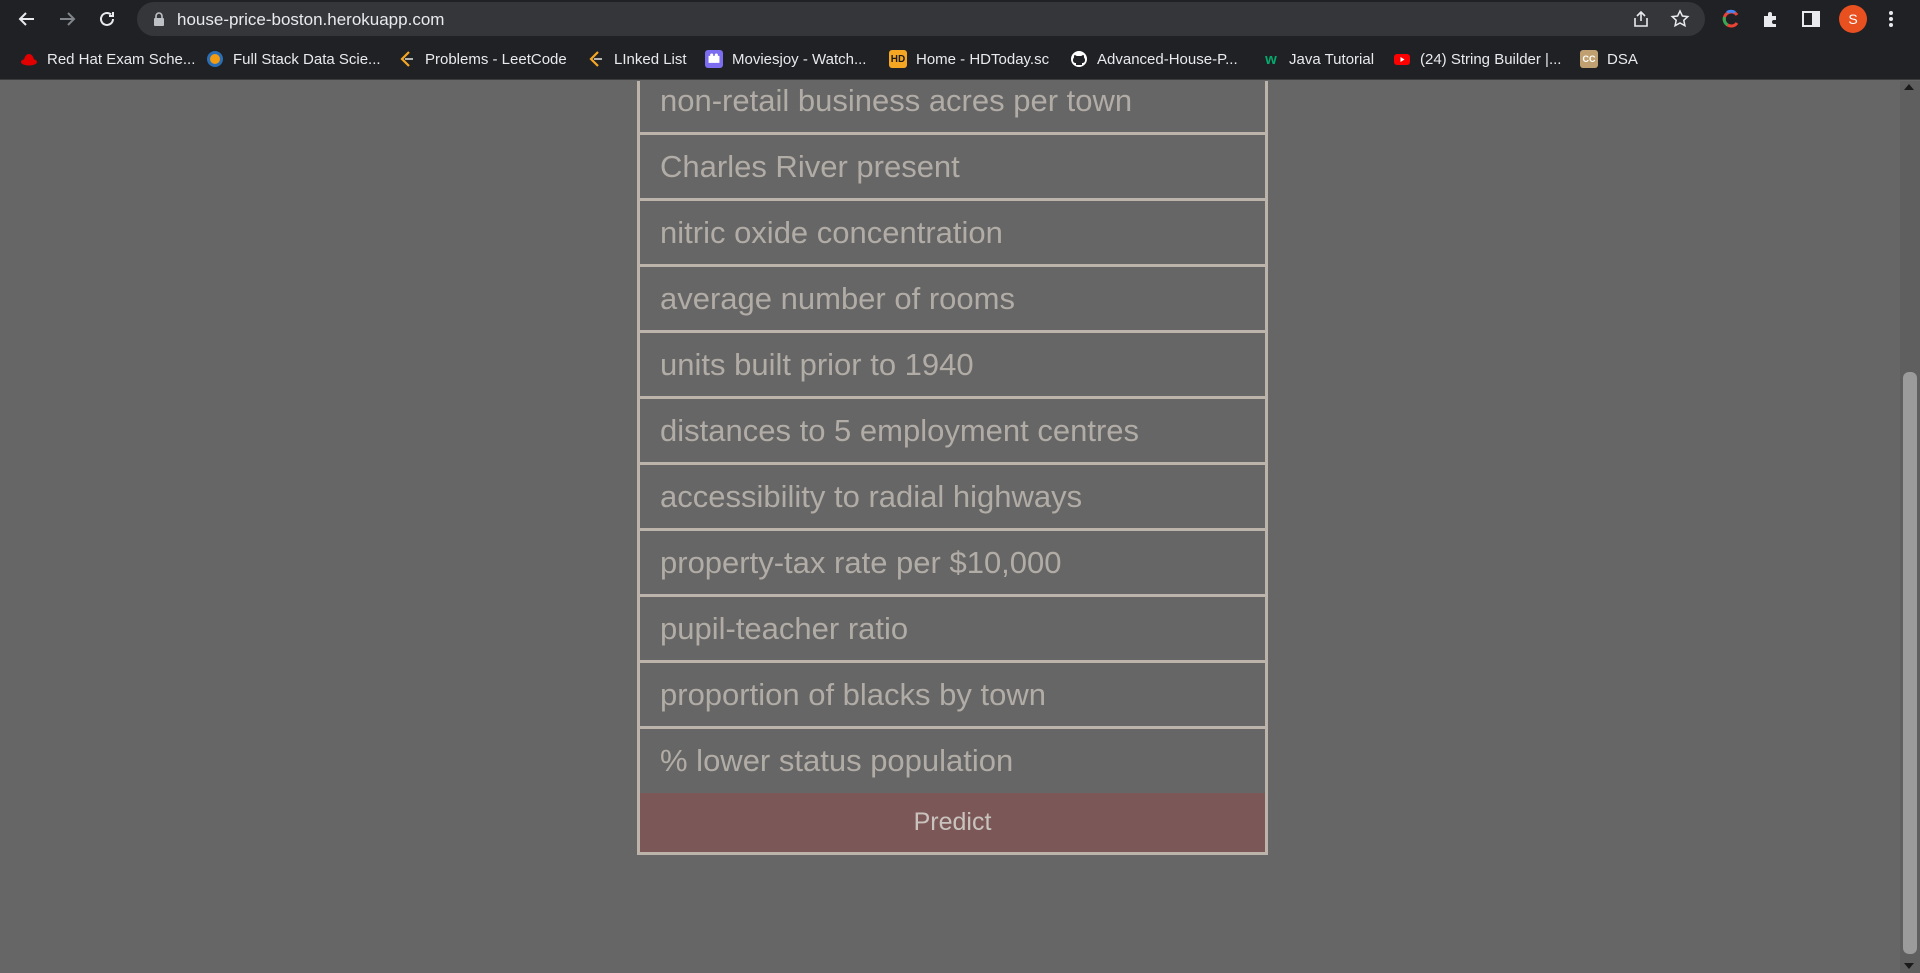  I want to click on field-placeholder: Charles River present, so click(810, 166).